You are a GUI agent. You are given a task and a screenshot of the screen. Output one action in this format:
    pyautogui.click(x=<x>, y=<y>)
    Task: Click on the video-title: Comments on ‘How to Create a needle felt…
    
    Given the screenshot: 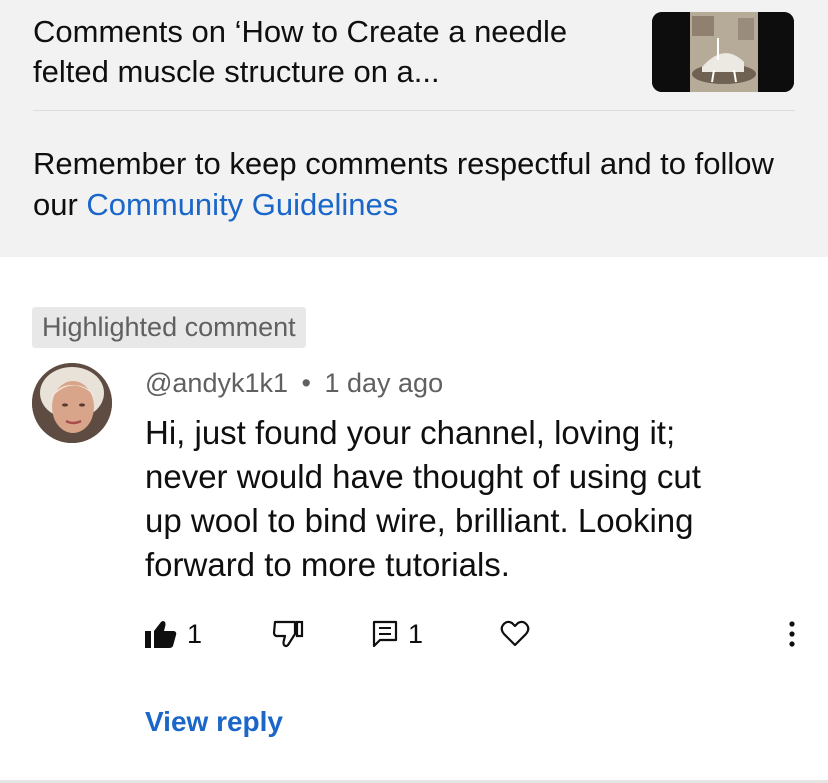 What is the action you would take?
    pyautogui.click(x=333, y=52)
    